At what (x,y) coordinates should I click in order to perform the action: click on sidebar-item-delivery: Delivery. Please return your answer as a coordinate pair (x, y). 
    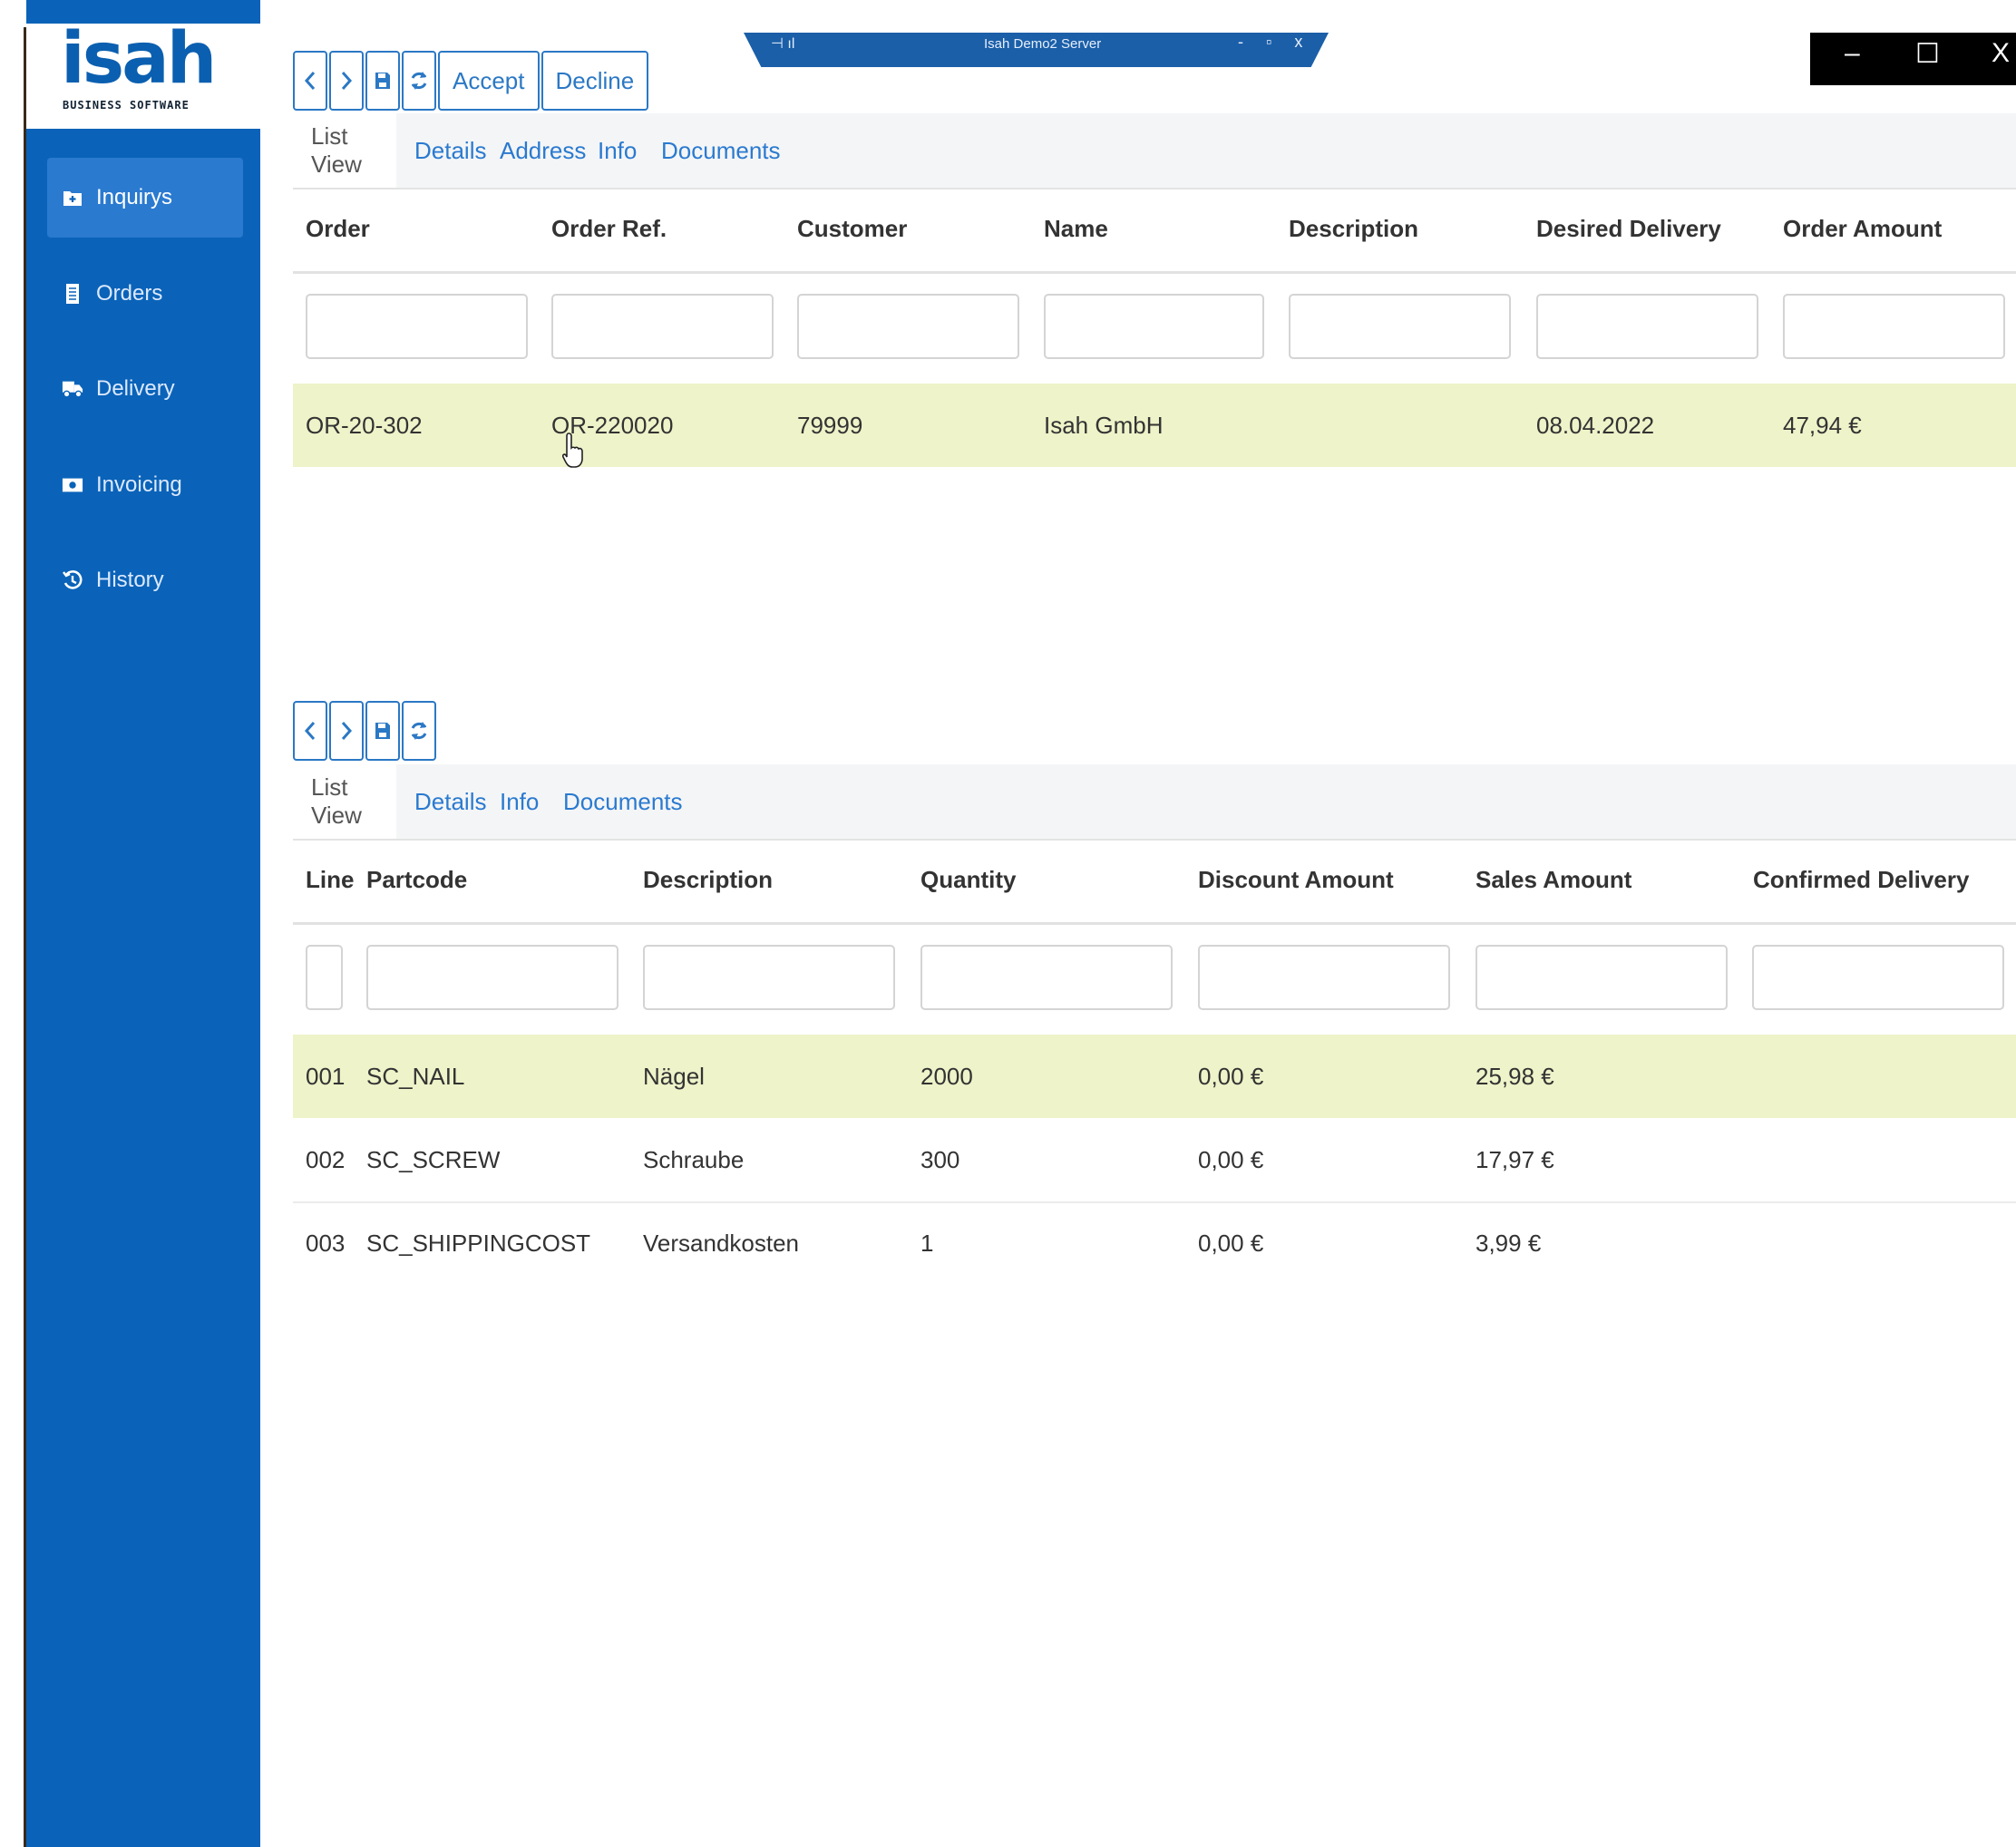
    Looking at the image, I should click on (145, 389).